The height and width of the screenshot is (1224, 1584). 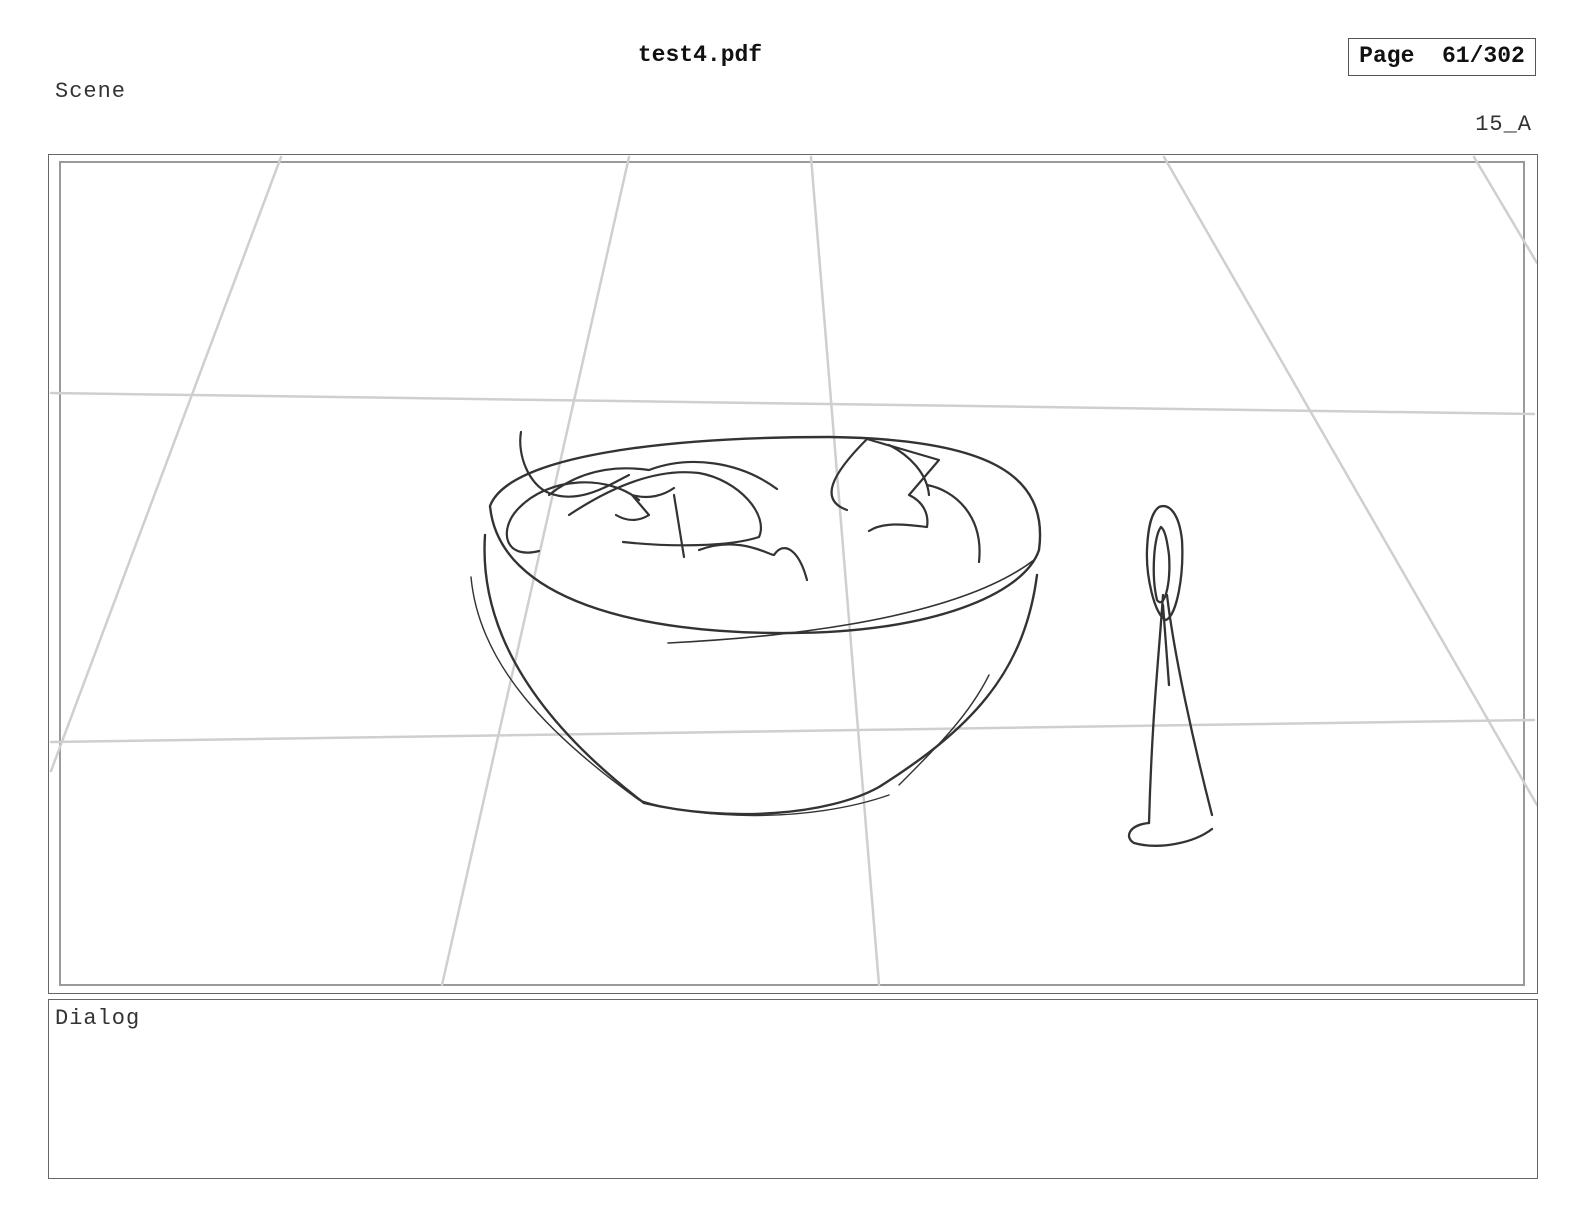 I want to click on shot-id: 15_A, so click(x=1503, y=124).